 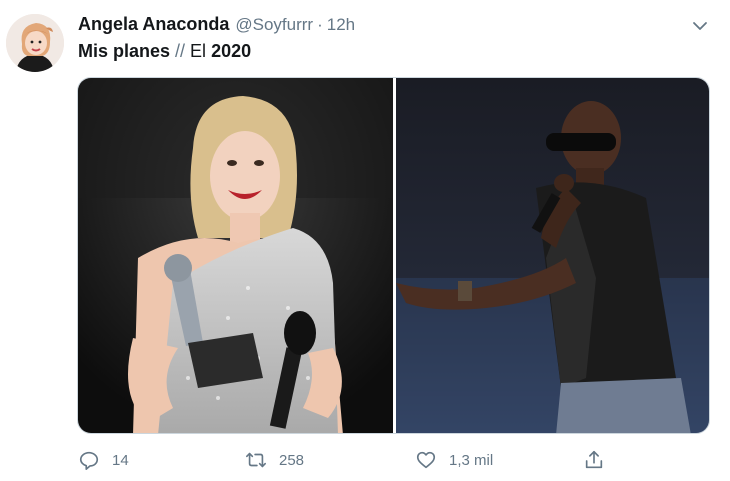 I want to click on reply-button: 14, so click(x=103, y=460).